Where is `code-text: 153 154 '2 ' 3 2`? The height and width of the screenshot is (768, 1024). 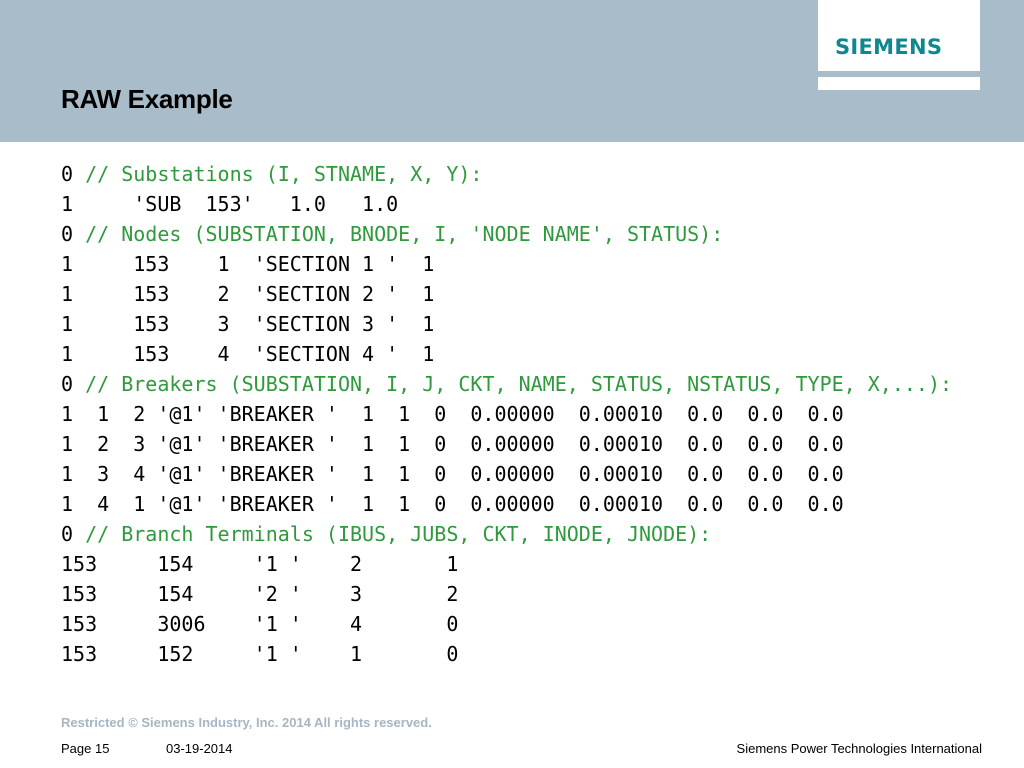
code-text: 153 154 '2 ' 3 2 is located at coordinates (260, 594).